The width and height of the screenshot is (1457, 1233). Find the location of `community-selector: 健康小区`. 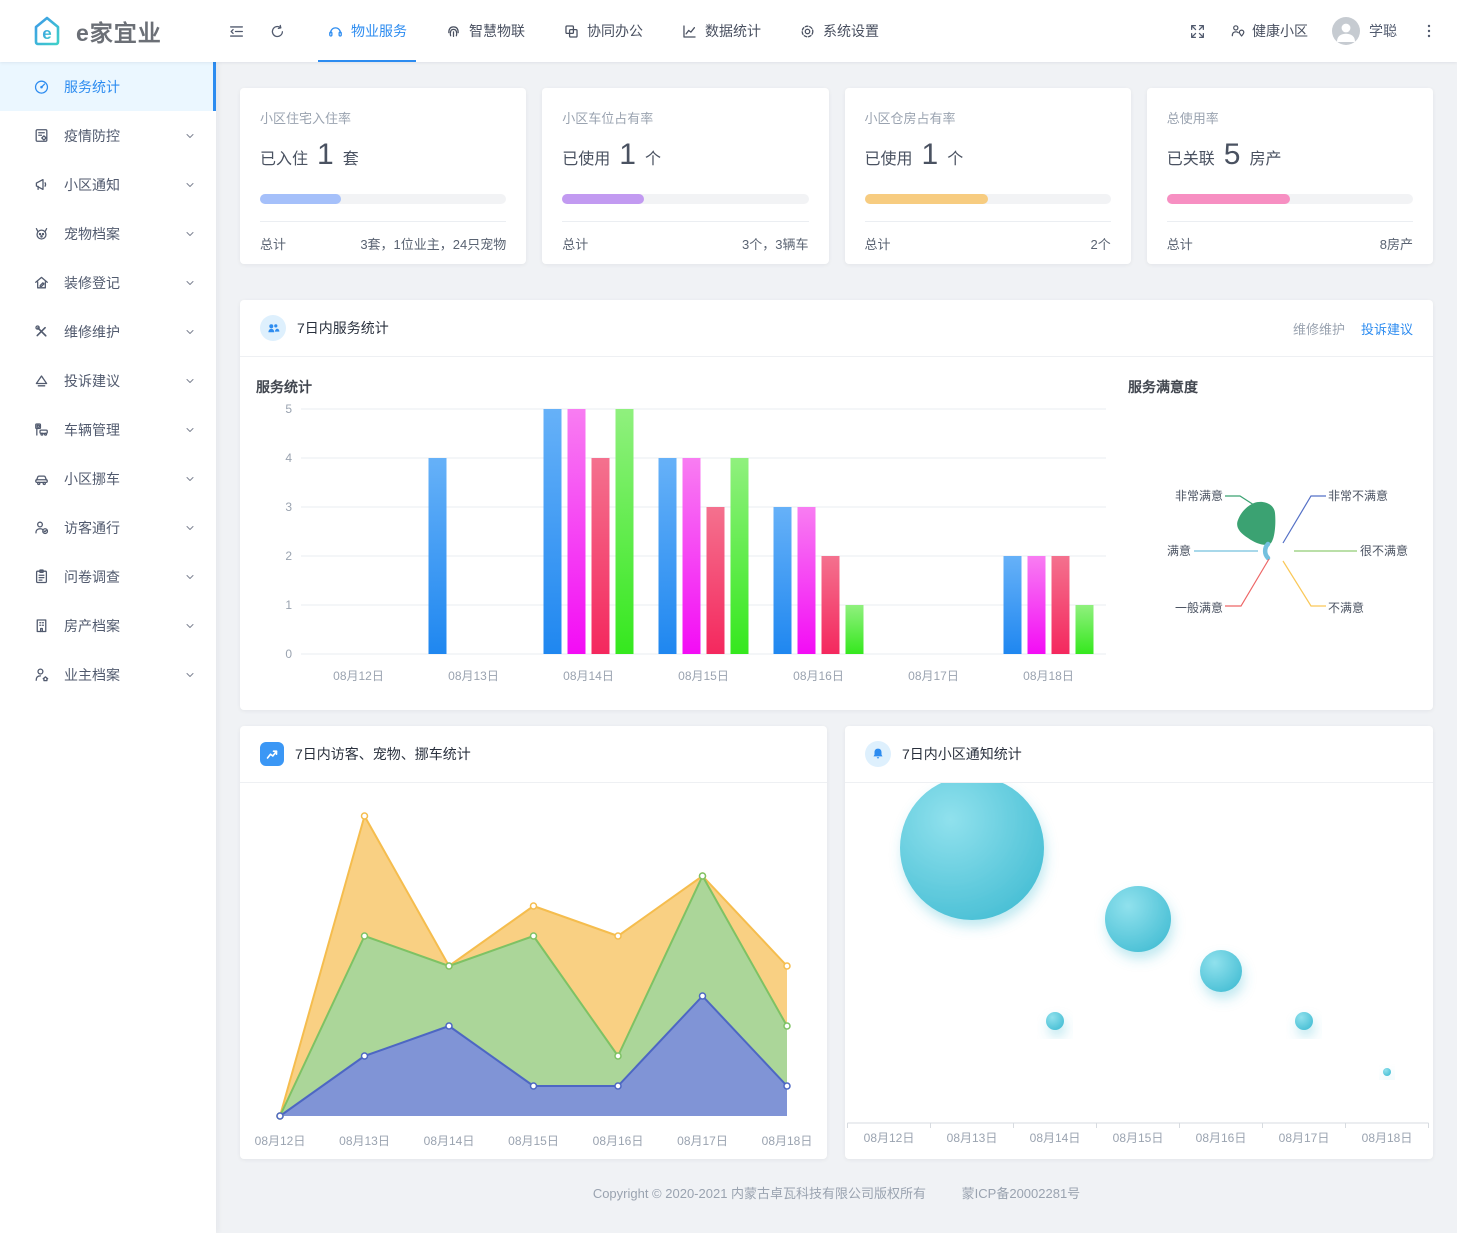

community-selector: 健康小区 is located at coordinates (1269, 31).